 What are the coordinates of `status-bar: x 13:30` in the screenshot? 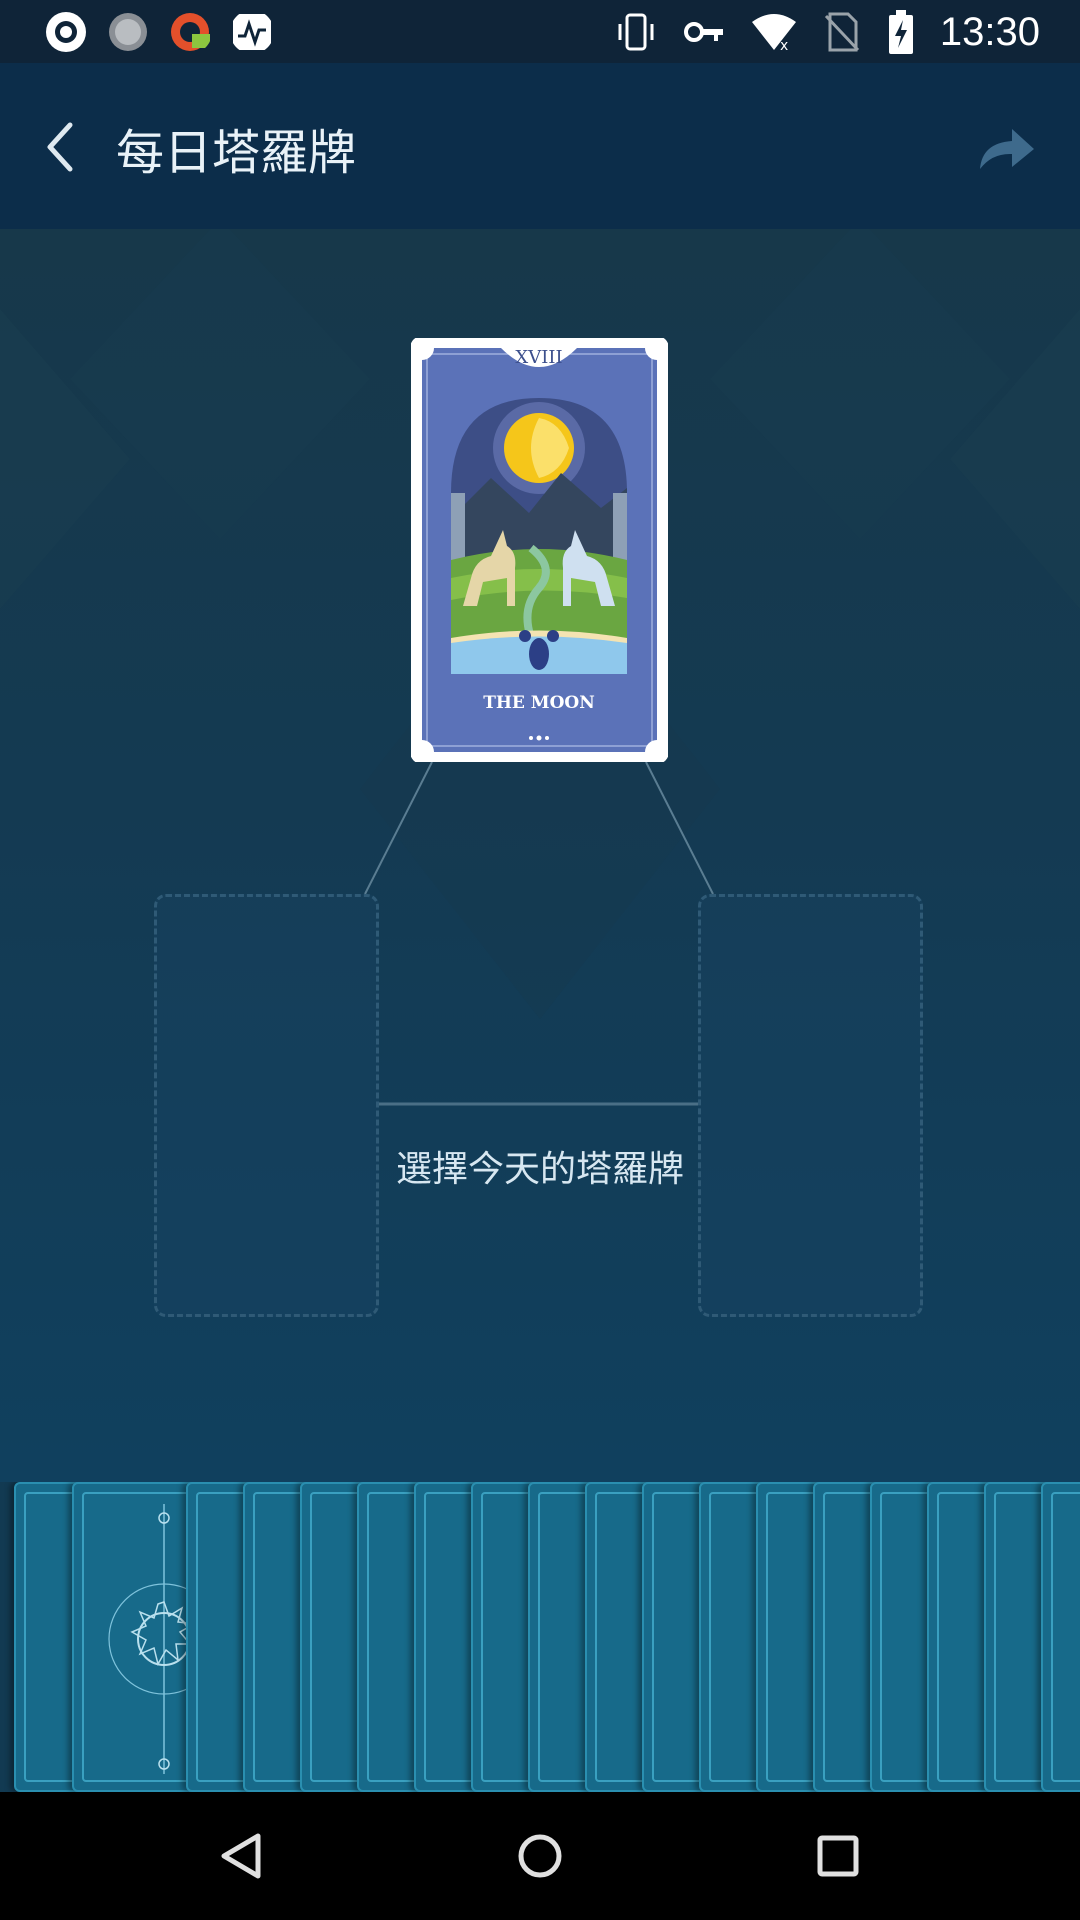 It's located at (540, 31).